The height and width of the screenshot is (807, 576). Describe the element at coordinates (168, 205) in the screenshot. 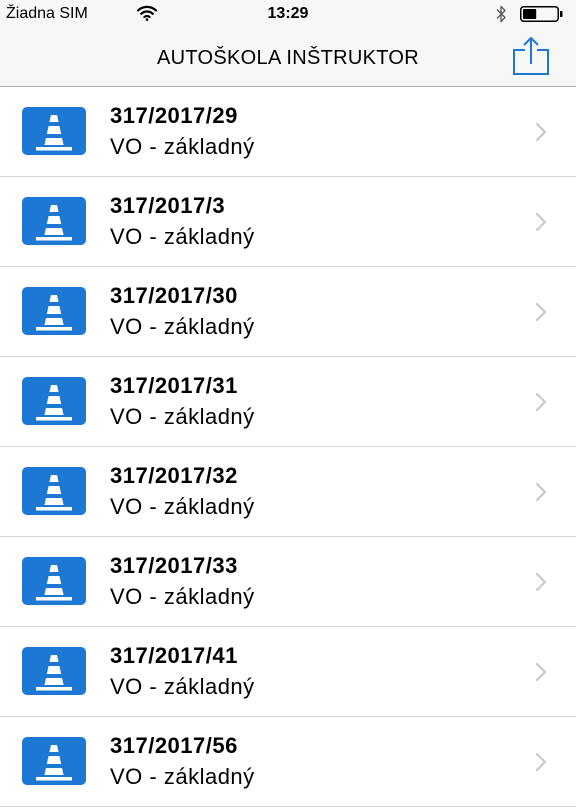

I see `item-title: 317/2017/3` at that location.